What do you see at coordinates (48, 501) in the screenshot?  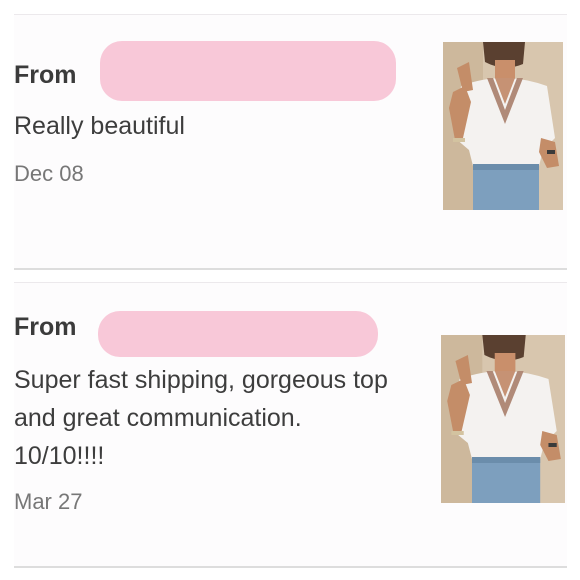 I see `review-date: Mar 27` at bounding box center [48, 501].